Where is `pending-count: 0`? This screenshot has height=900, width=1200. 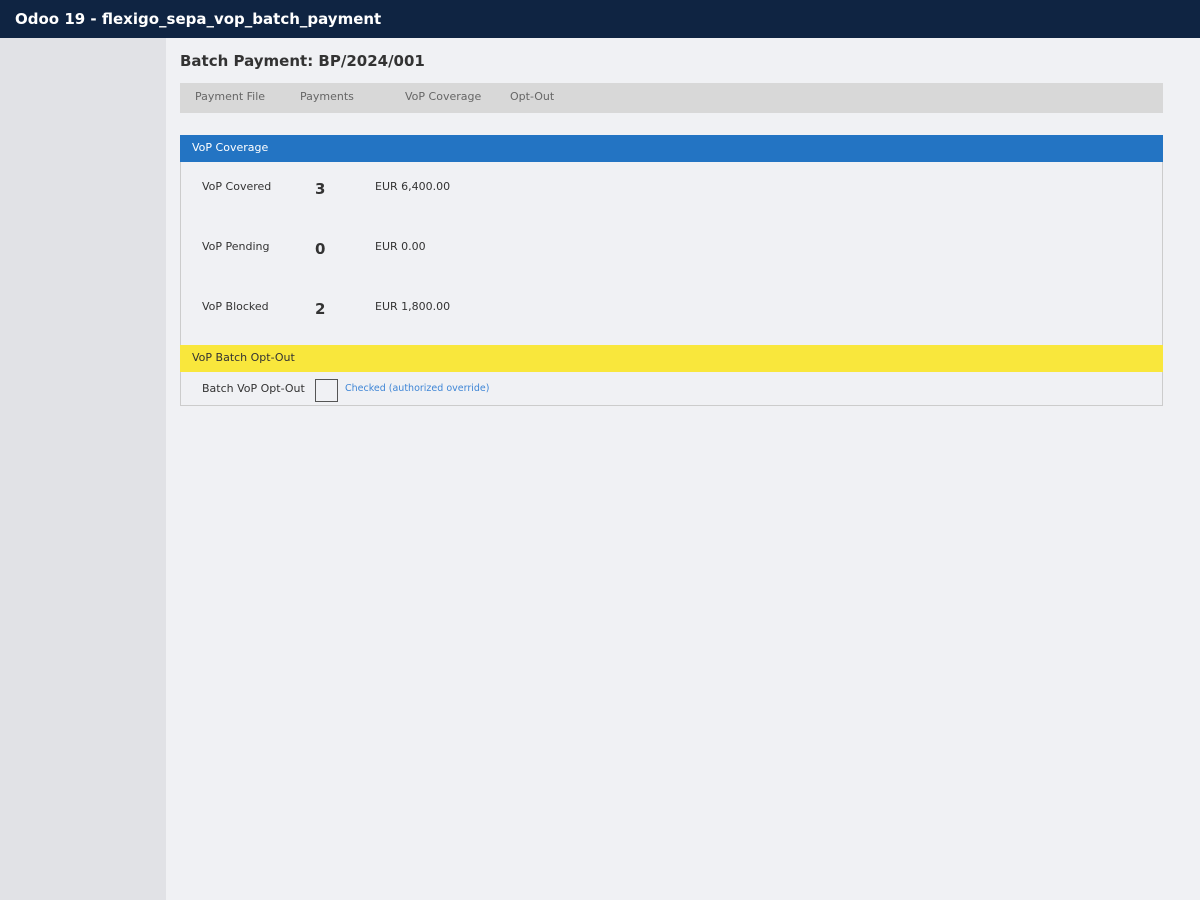
pending-count: 0 is located at coordinates (320, 249).